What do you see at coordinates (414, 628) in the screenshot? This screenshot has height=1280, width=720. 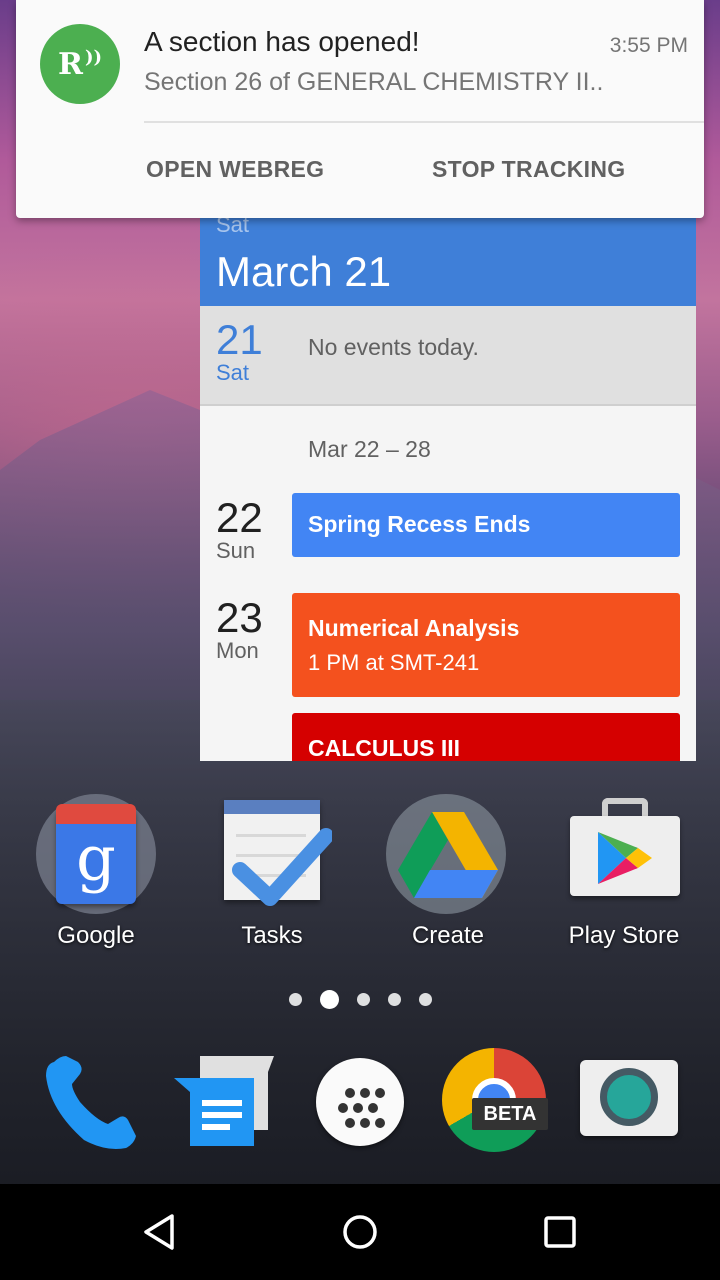 I see `event-title: Numerical Analysis` at bounding box center [414, 628].